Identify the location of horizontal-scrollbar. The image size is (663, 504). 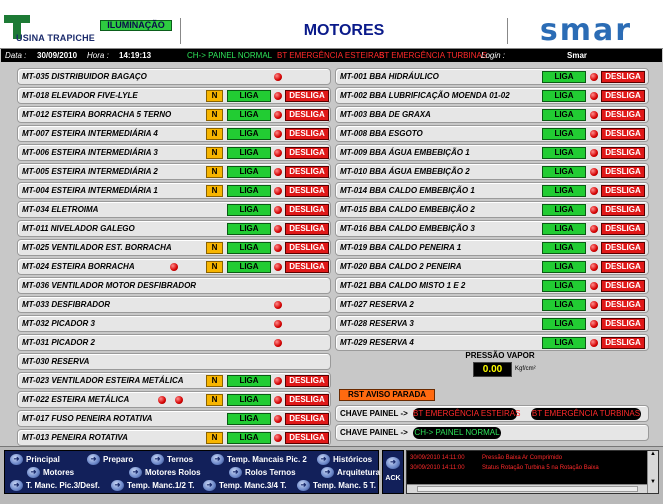
(527, 488).